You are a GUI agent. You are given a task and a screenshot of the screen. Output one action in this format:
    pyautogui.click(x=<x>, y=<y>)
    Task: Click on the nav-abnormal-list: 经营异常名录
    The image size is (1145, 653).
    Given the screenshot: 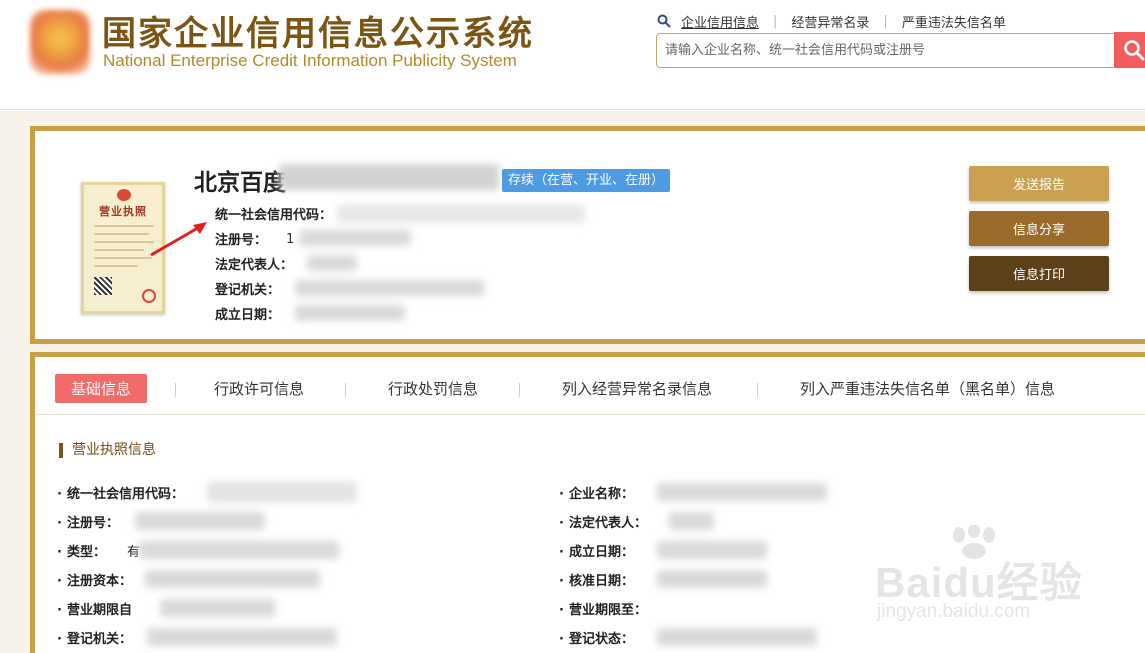 What is the action you would take?
    pyautogui.click(x=830, y=21)
    